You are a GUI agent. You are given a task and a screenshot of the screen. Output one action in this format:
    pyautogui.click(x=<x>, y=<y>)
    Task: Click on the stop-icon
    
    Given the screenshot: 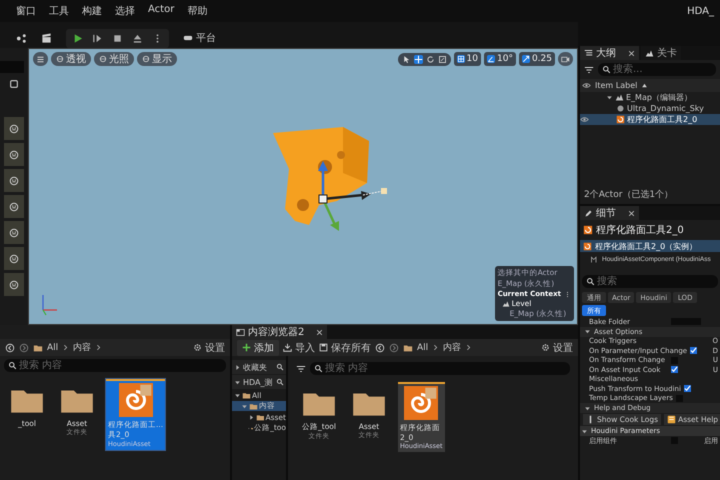 What is the action you would take?
    pyautogui.click(x=117, y=38)
    